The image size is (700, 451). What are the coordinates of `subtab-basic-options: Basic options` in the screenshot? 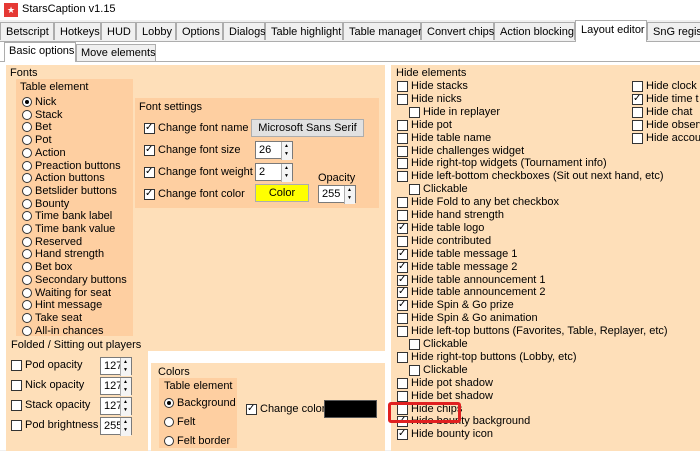 It's located at (40, 52).